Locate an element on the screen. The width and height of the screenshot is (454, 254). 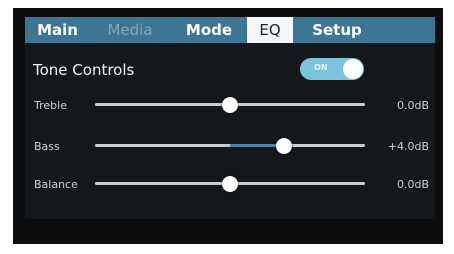
treble-label: Treble is located at coordinates (50, 105).